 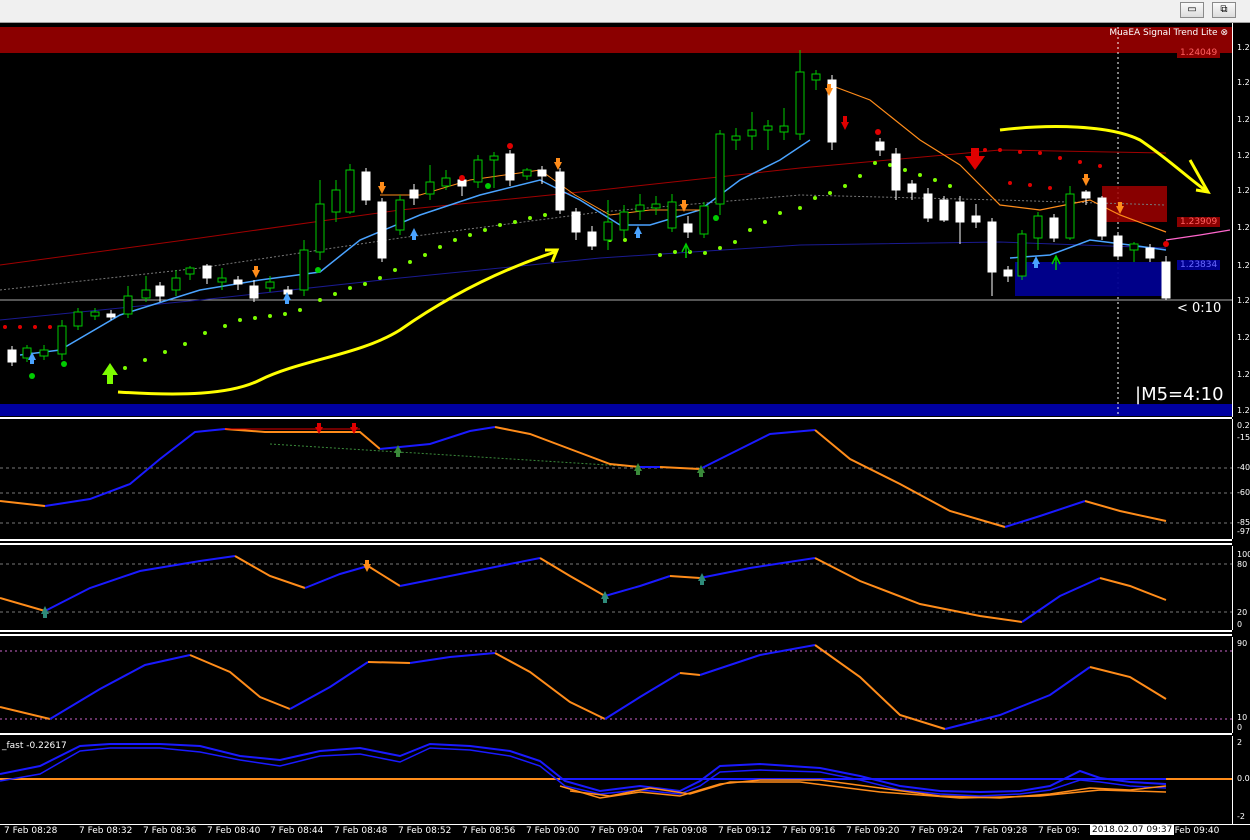 What do you see at coordinates (1192, 10) in the screenshot?
I see `minimize-button: ▭` at bounding box center [1192, 10].